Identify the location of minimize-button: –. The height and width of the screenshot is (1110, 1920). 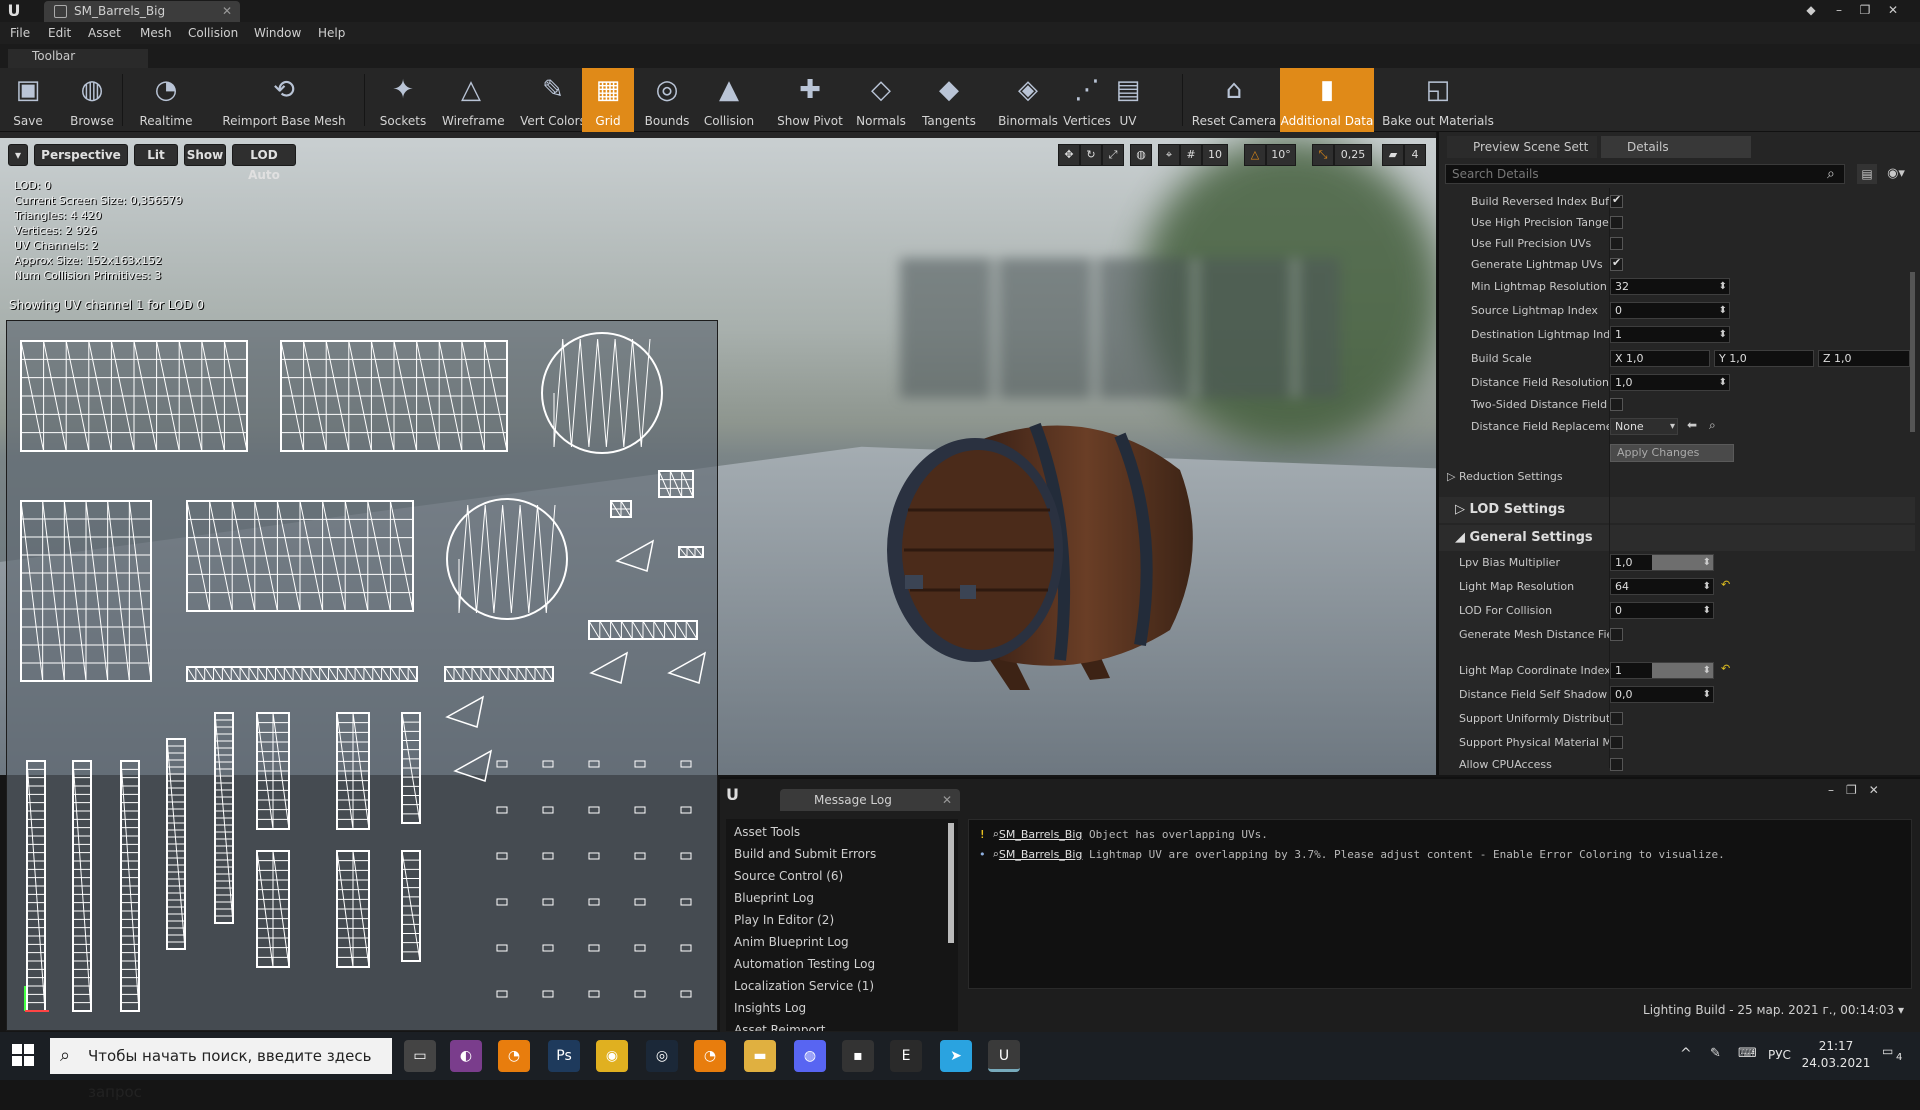
(1839, 10).